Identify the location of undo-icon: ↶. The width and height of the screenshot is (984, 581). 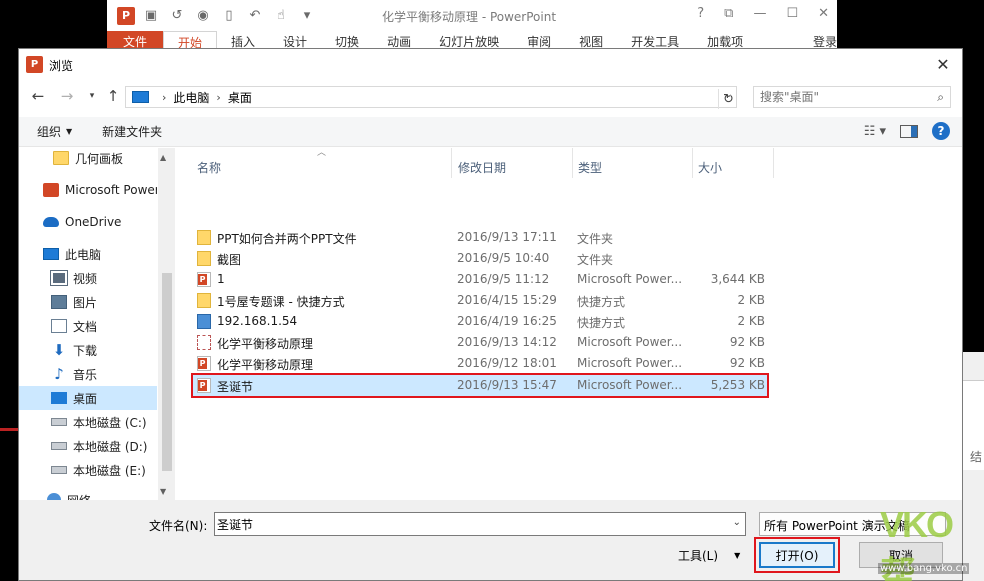
(255, 16).